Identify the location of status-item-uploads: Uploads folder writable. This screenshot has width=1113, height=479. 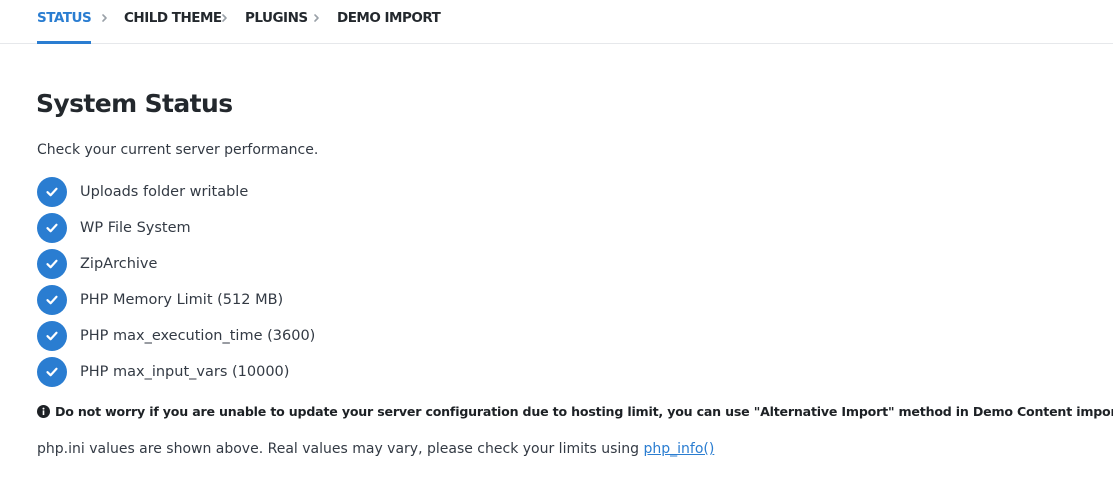
(176, 192).